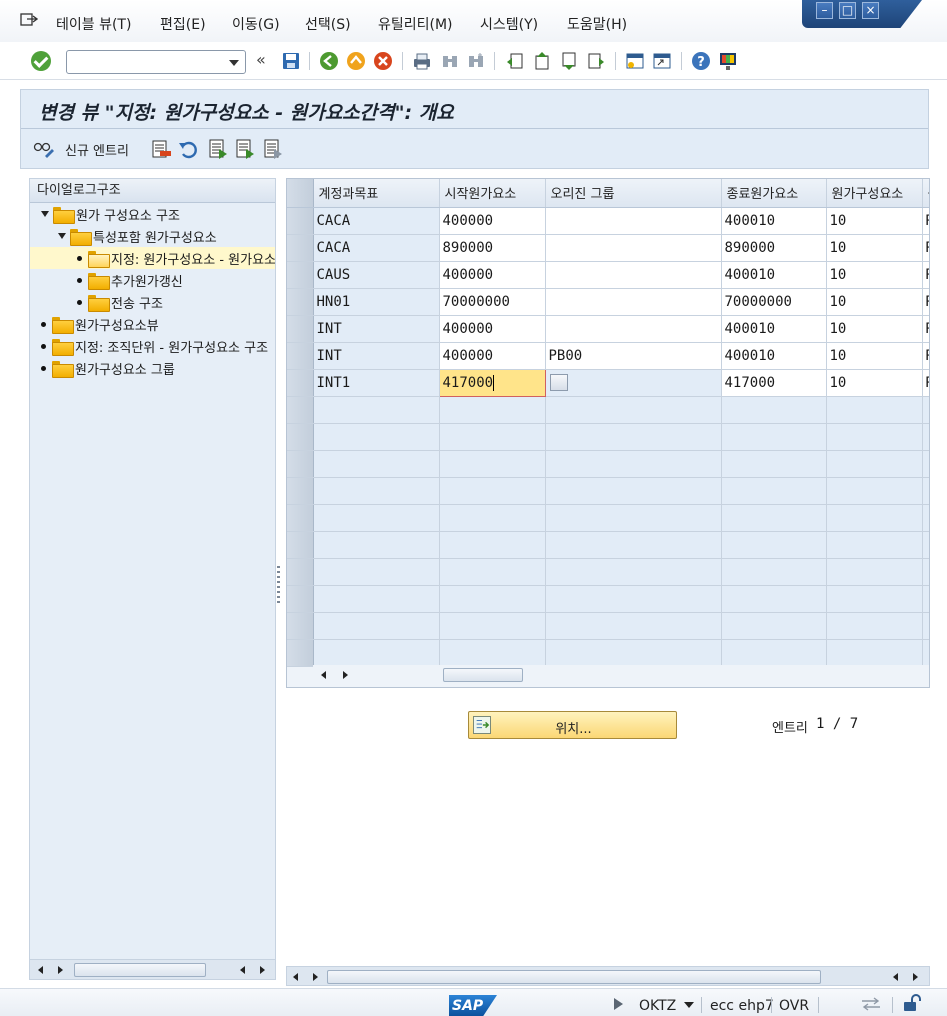 The width and height of the screenshot is (947, 1016). What do you see at coordinates (912, 1003) in the screenshot?
I see `unlock-icon` at bounding box center [912, 1003].